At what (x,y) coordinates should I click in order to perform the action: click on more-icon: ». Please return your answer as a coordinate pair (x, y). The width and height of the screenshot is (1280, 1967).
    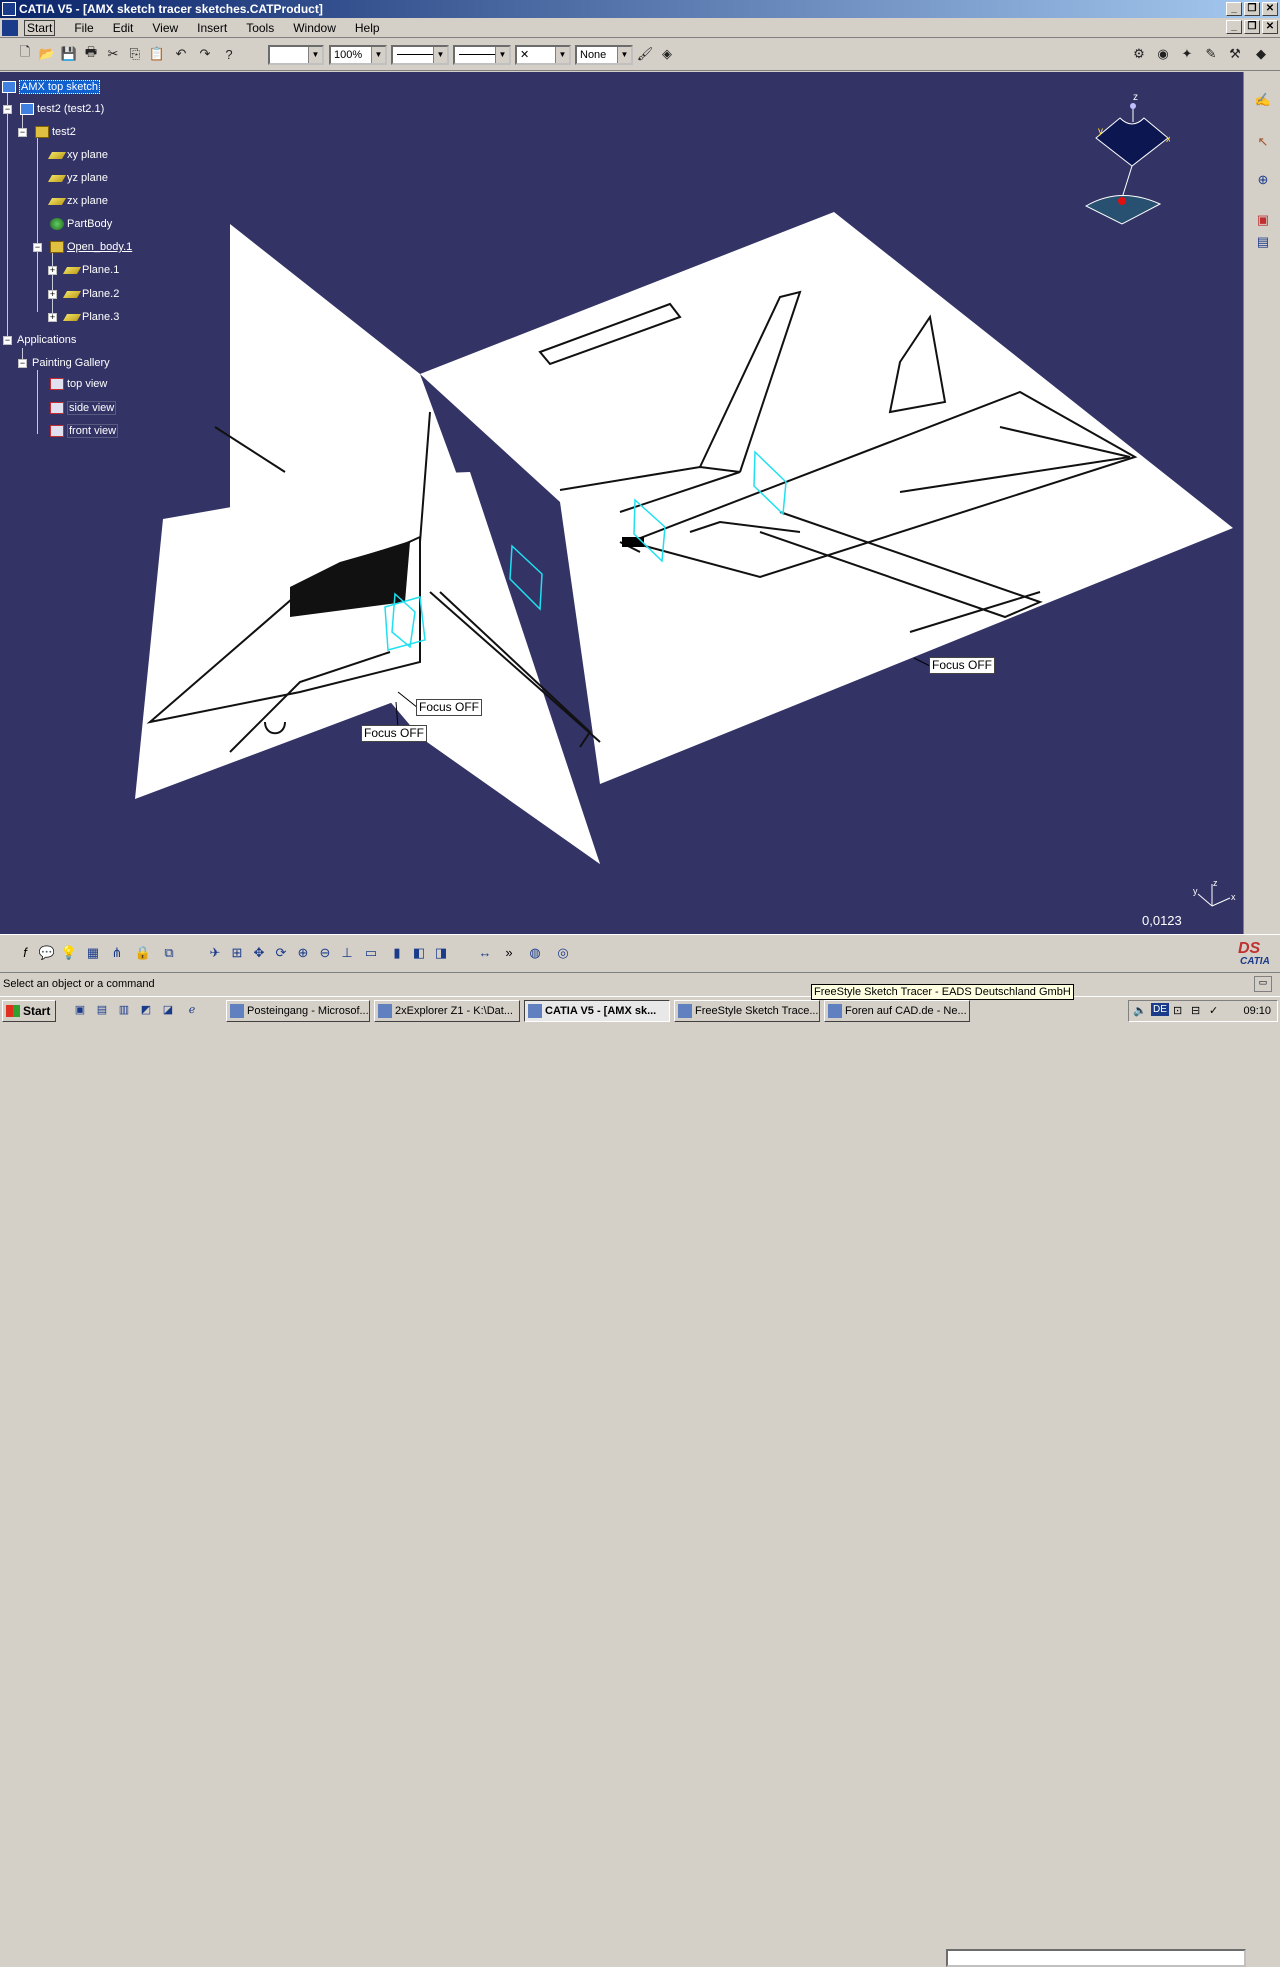
    Looking at the image, I should click on (509, 953).